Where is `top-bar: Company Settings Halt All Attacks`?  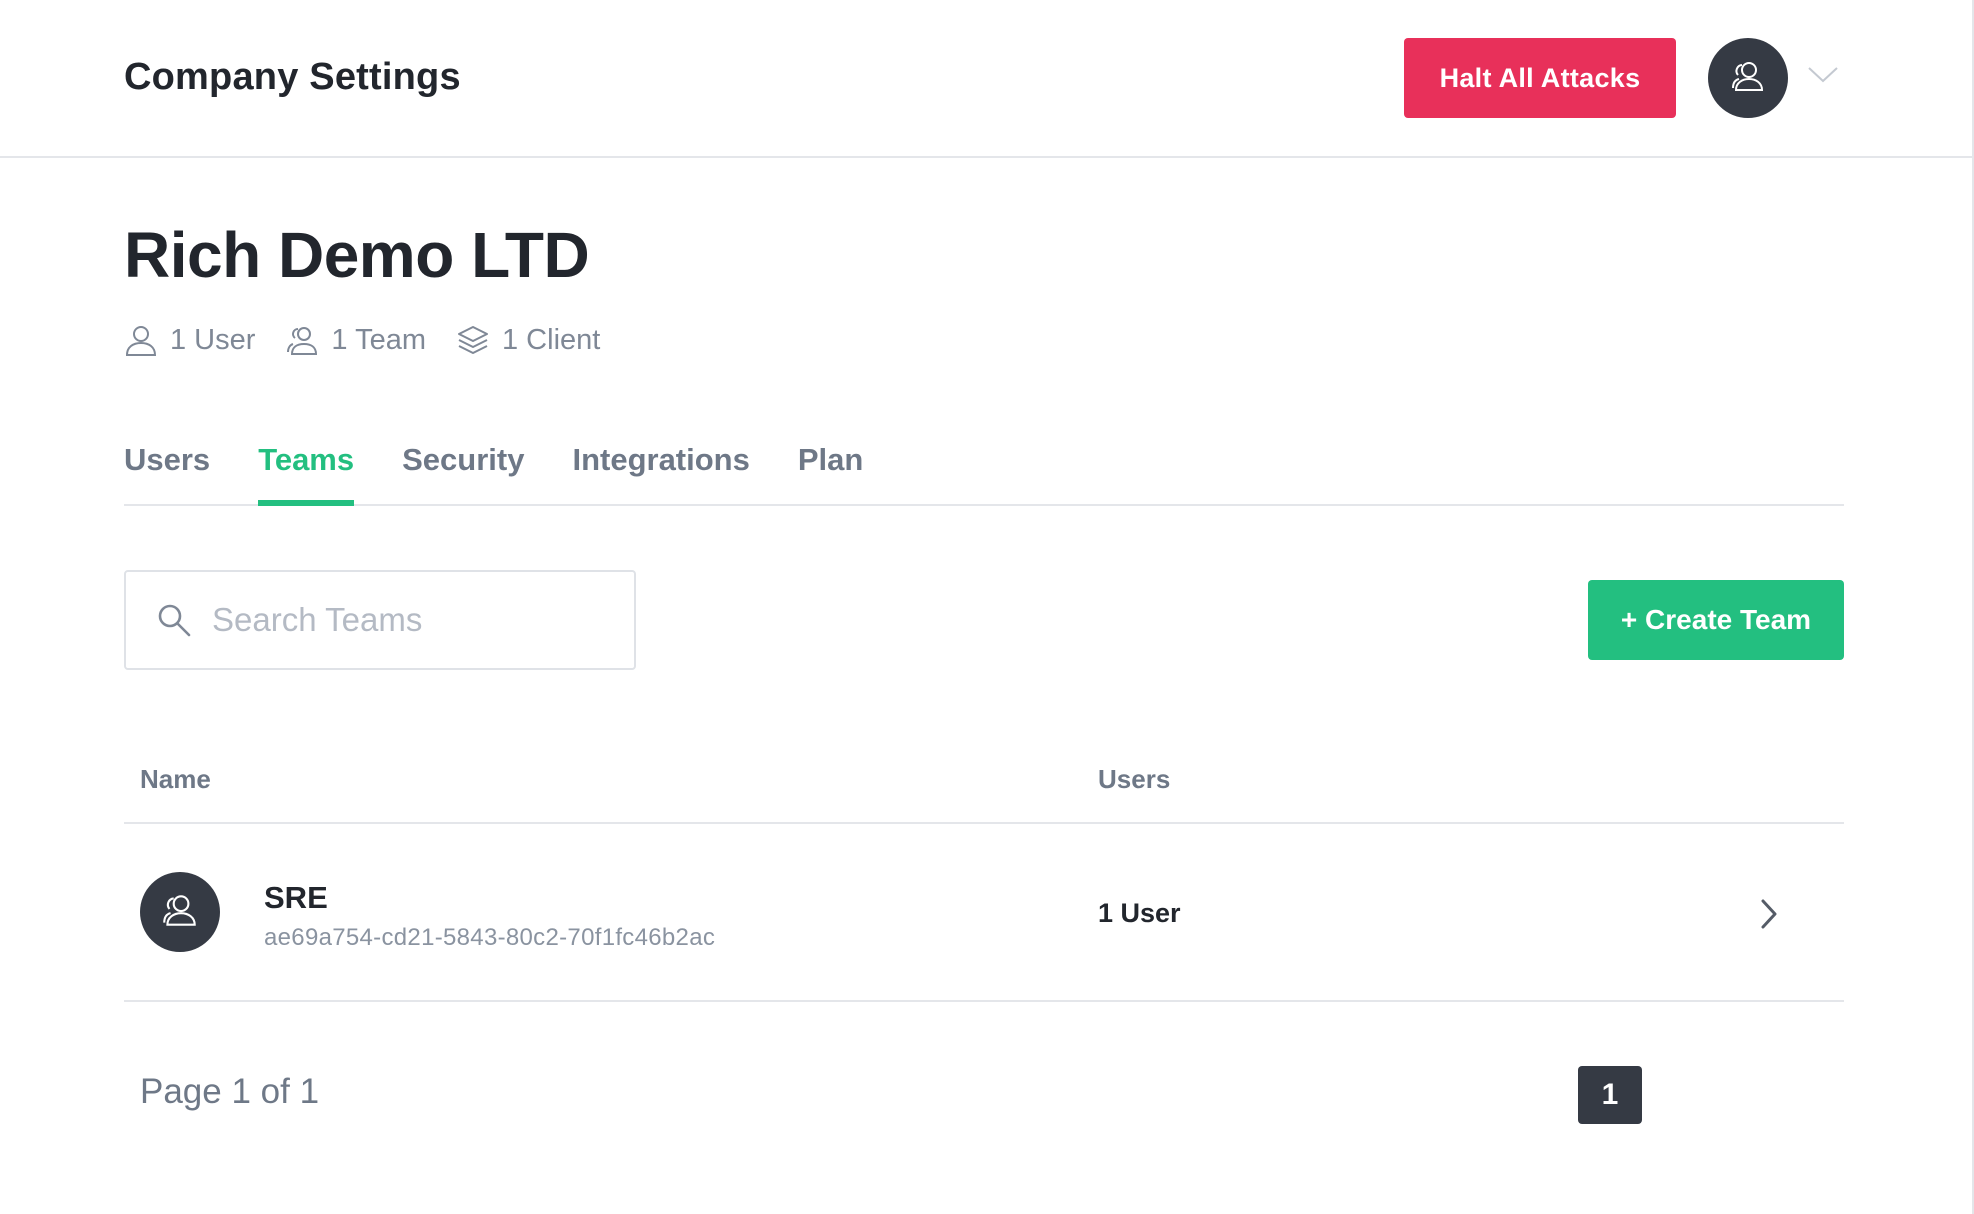
top-bar: Company Settings Halt All Attacks is located at coordinates (986, 79).